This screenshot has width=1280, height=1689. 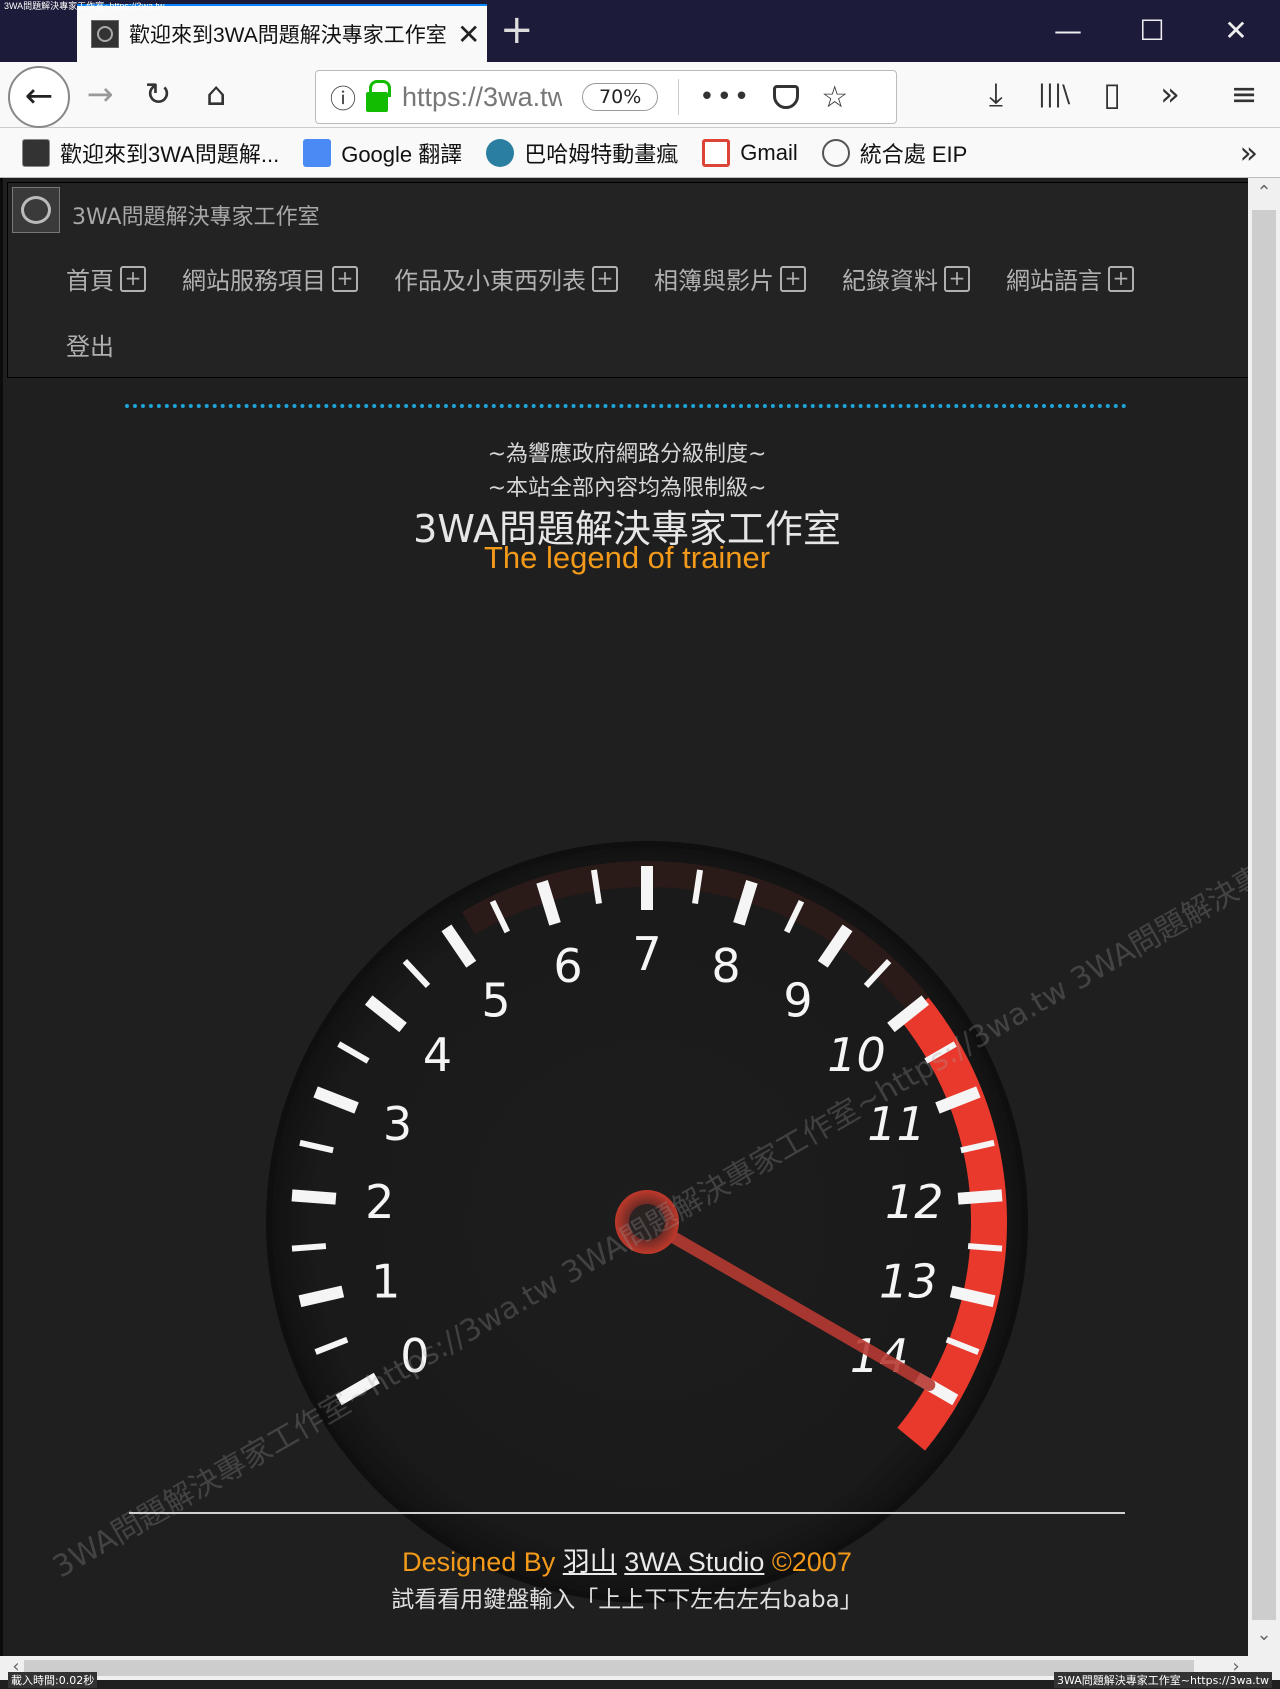 I want to click on gauge-label: 3, so click(x=397, y=1124).